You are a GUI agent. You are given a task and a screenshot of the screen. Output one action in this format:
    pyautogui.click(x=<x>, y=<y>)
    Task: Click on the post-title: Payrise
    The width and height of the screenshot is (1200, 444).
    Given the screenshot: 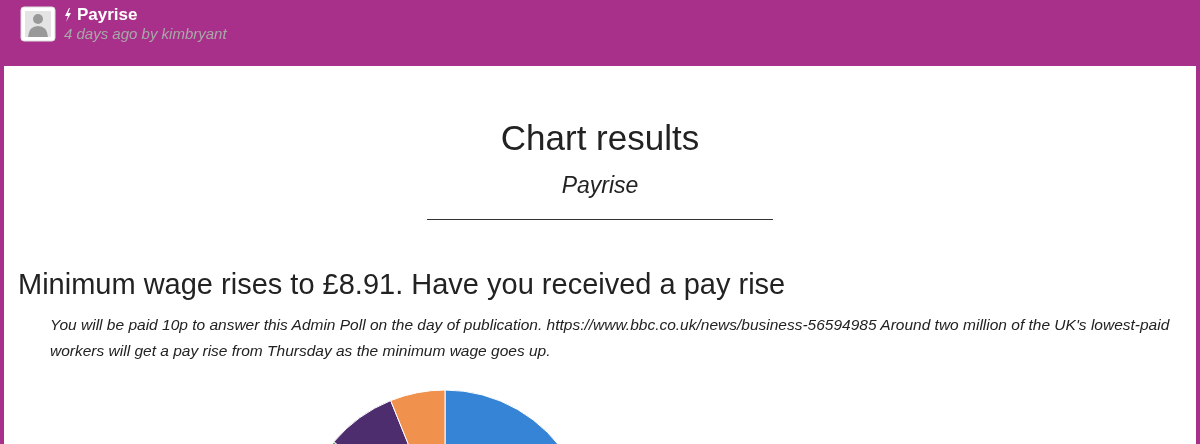 What is the action you would take?
    pyautogui.click(x=107, y=15)
    